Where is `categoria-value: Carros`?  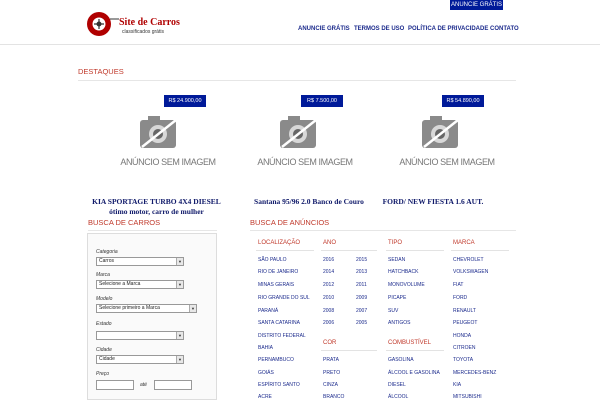
categoria-value: Carros is located at coordinates (107, 261).